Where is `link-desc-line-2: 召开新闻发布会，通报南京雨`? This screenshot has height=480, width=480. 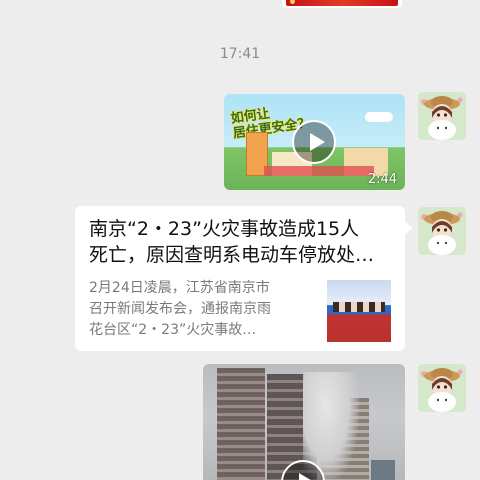
link-desc-line-2: 召开新闻发布会，通报南京雨 is located at coordinates (180, 309).